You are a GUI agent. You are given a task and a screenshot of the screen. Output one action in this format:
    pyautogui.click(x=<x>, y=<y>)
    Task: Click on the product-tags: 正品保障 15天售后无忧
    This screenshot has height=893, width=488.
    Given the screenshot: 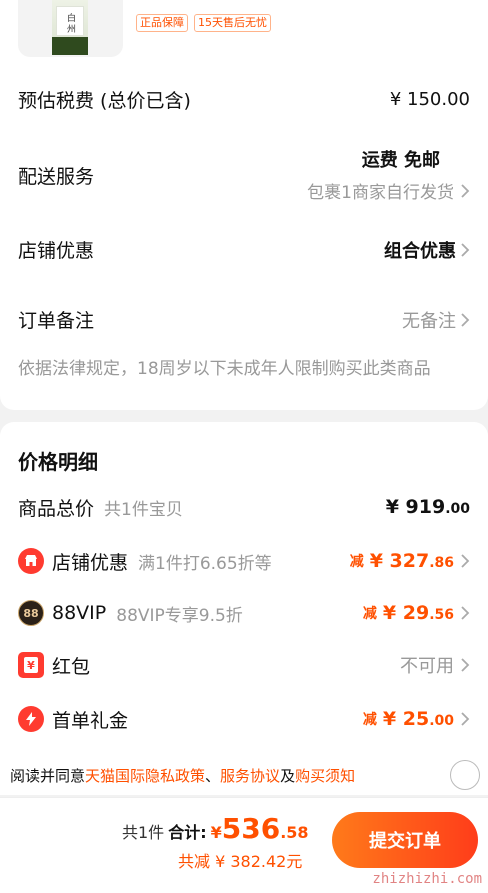 What is the action you would take?
    pyautogui.click(x=203, y=23)
    